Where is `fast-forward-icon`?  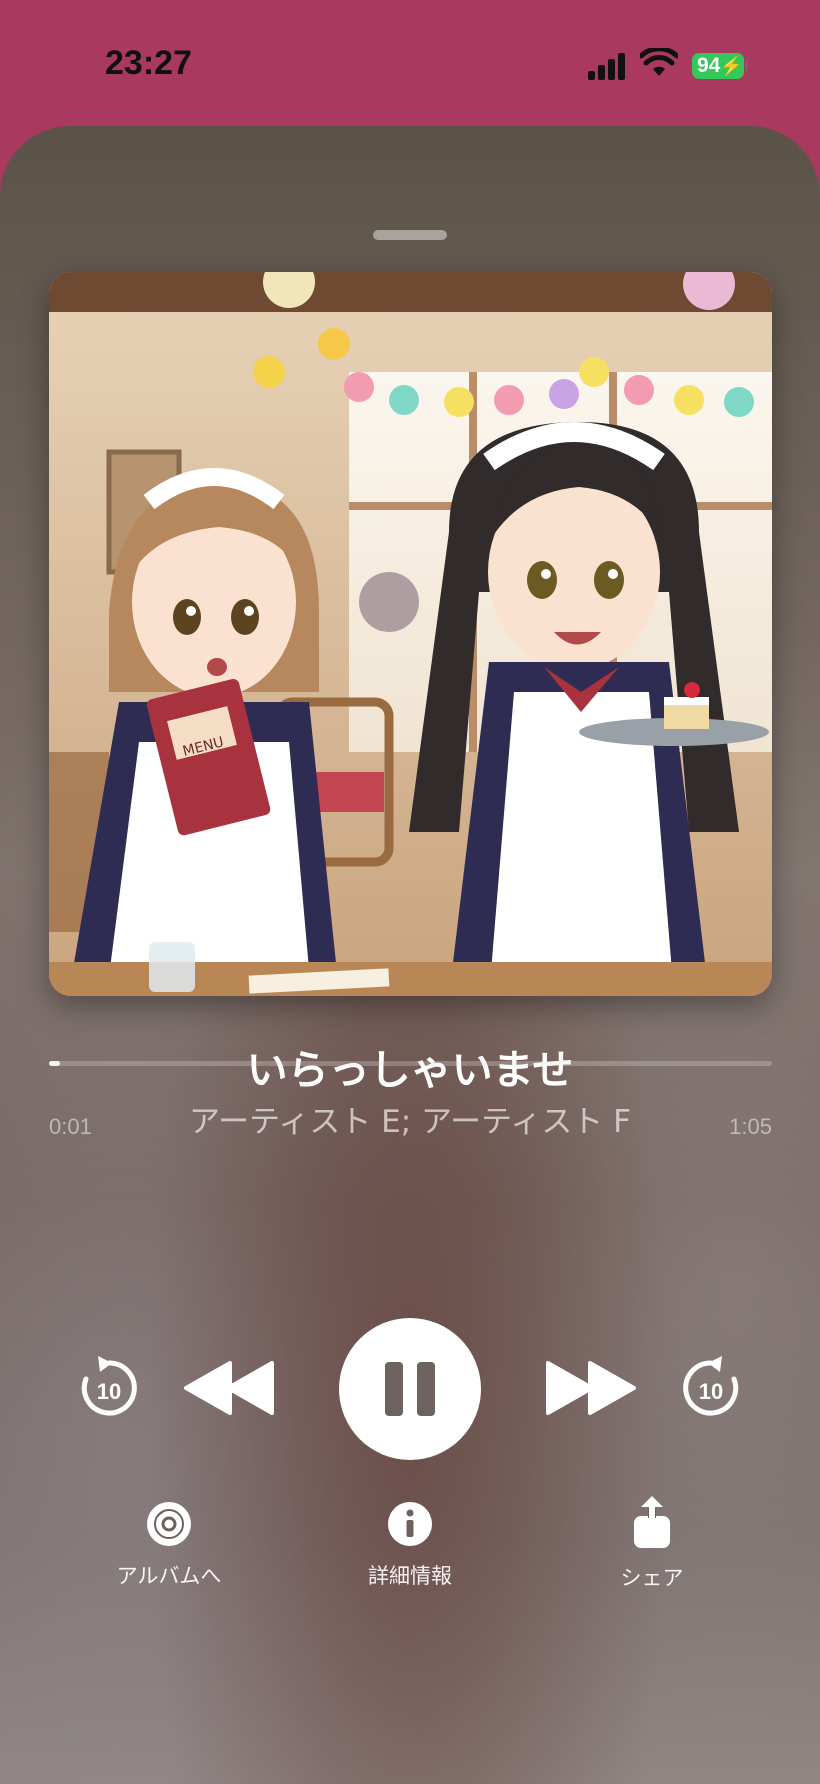
fast-forward-icon is located at coordinates (591, 1388).